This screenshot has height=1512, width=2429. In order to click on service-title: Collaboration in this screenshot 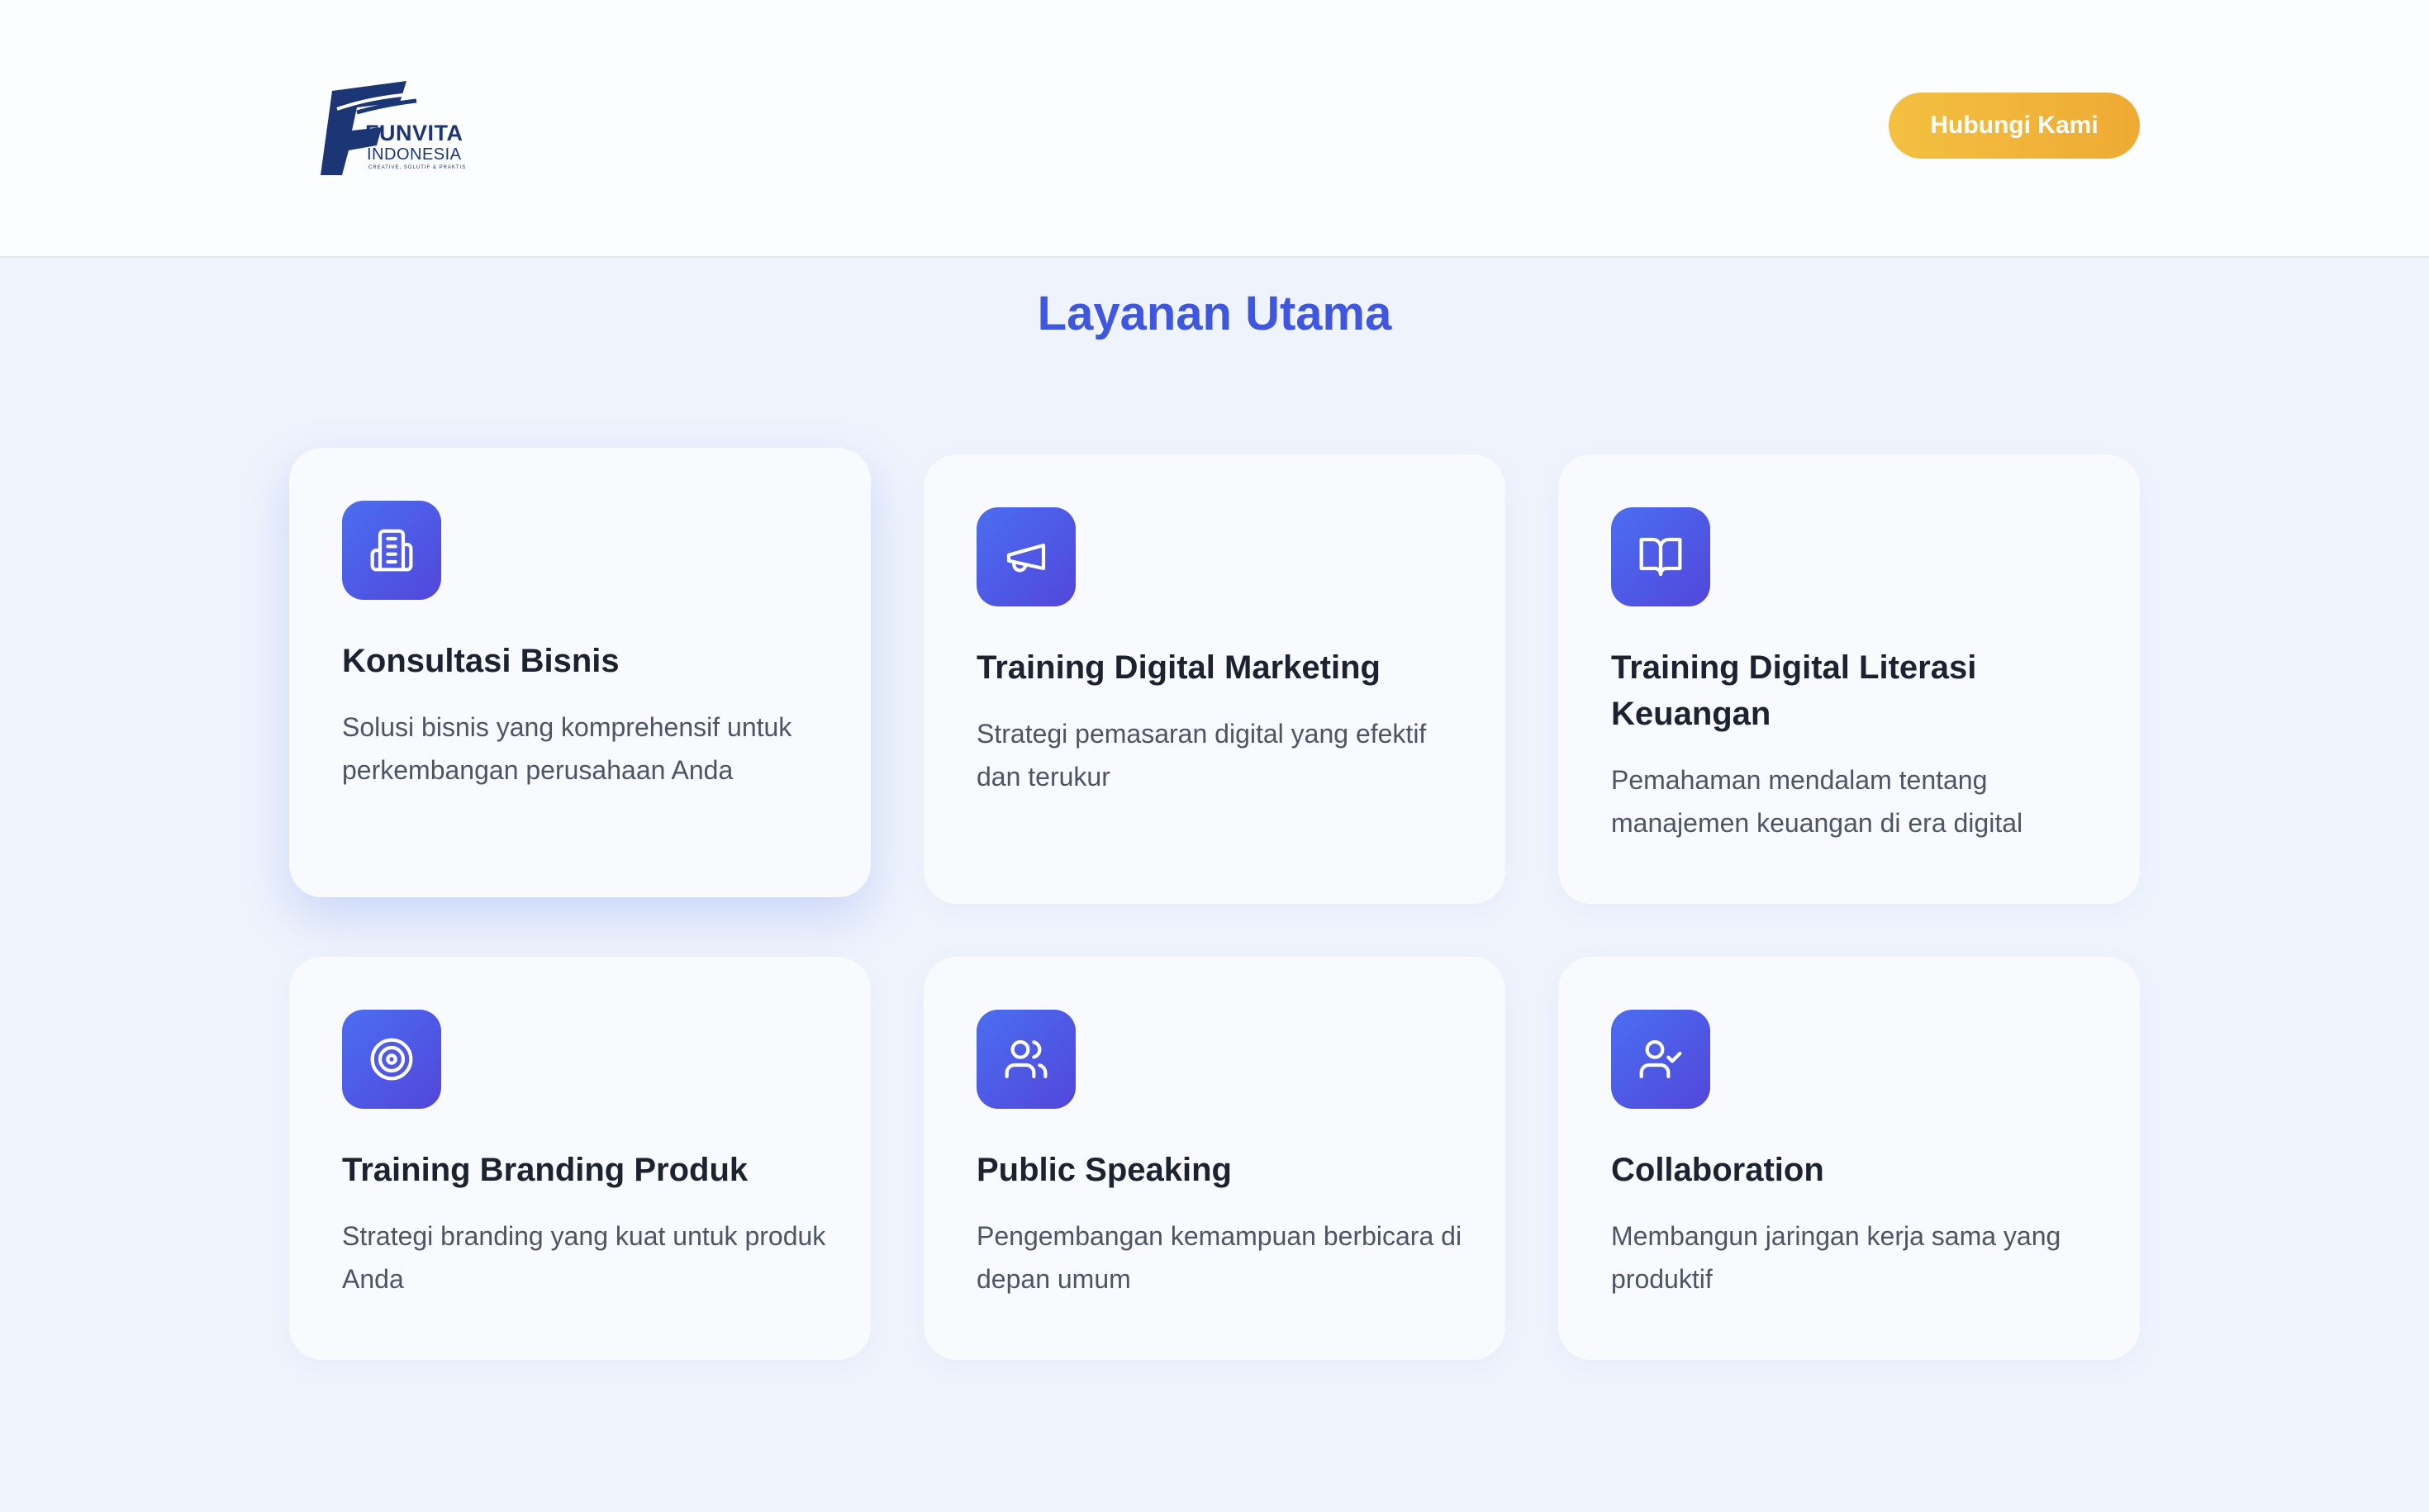, I will do `click(1717, 1170)`.